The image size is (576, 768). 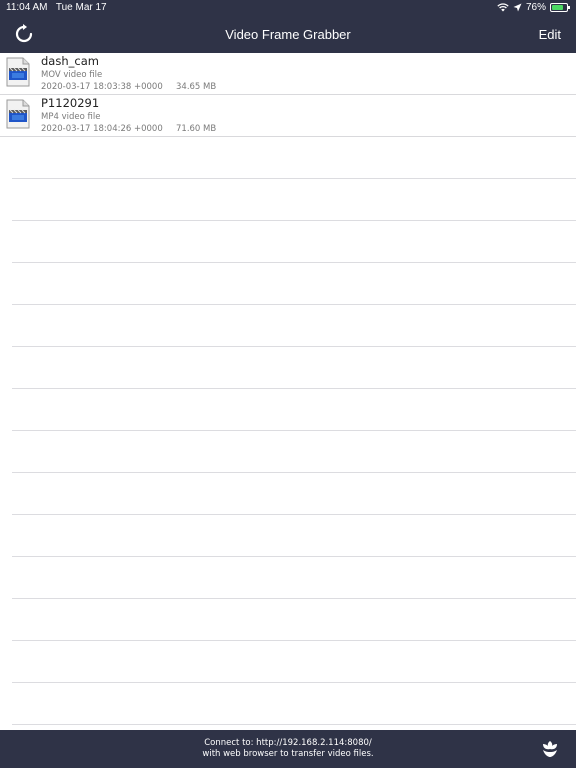 What do you see at coordinates (102, 129) in the screenshot?
I see `file-date: 2020-03-17 18:04:26 +0000` at bounding box center [102, 129].